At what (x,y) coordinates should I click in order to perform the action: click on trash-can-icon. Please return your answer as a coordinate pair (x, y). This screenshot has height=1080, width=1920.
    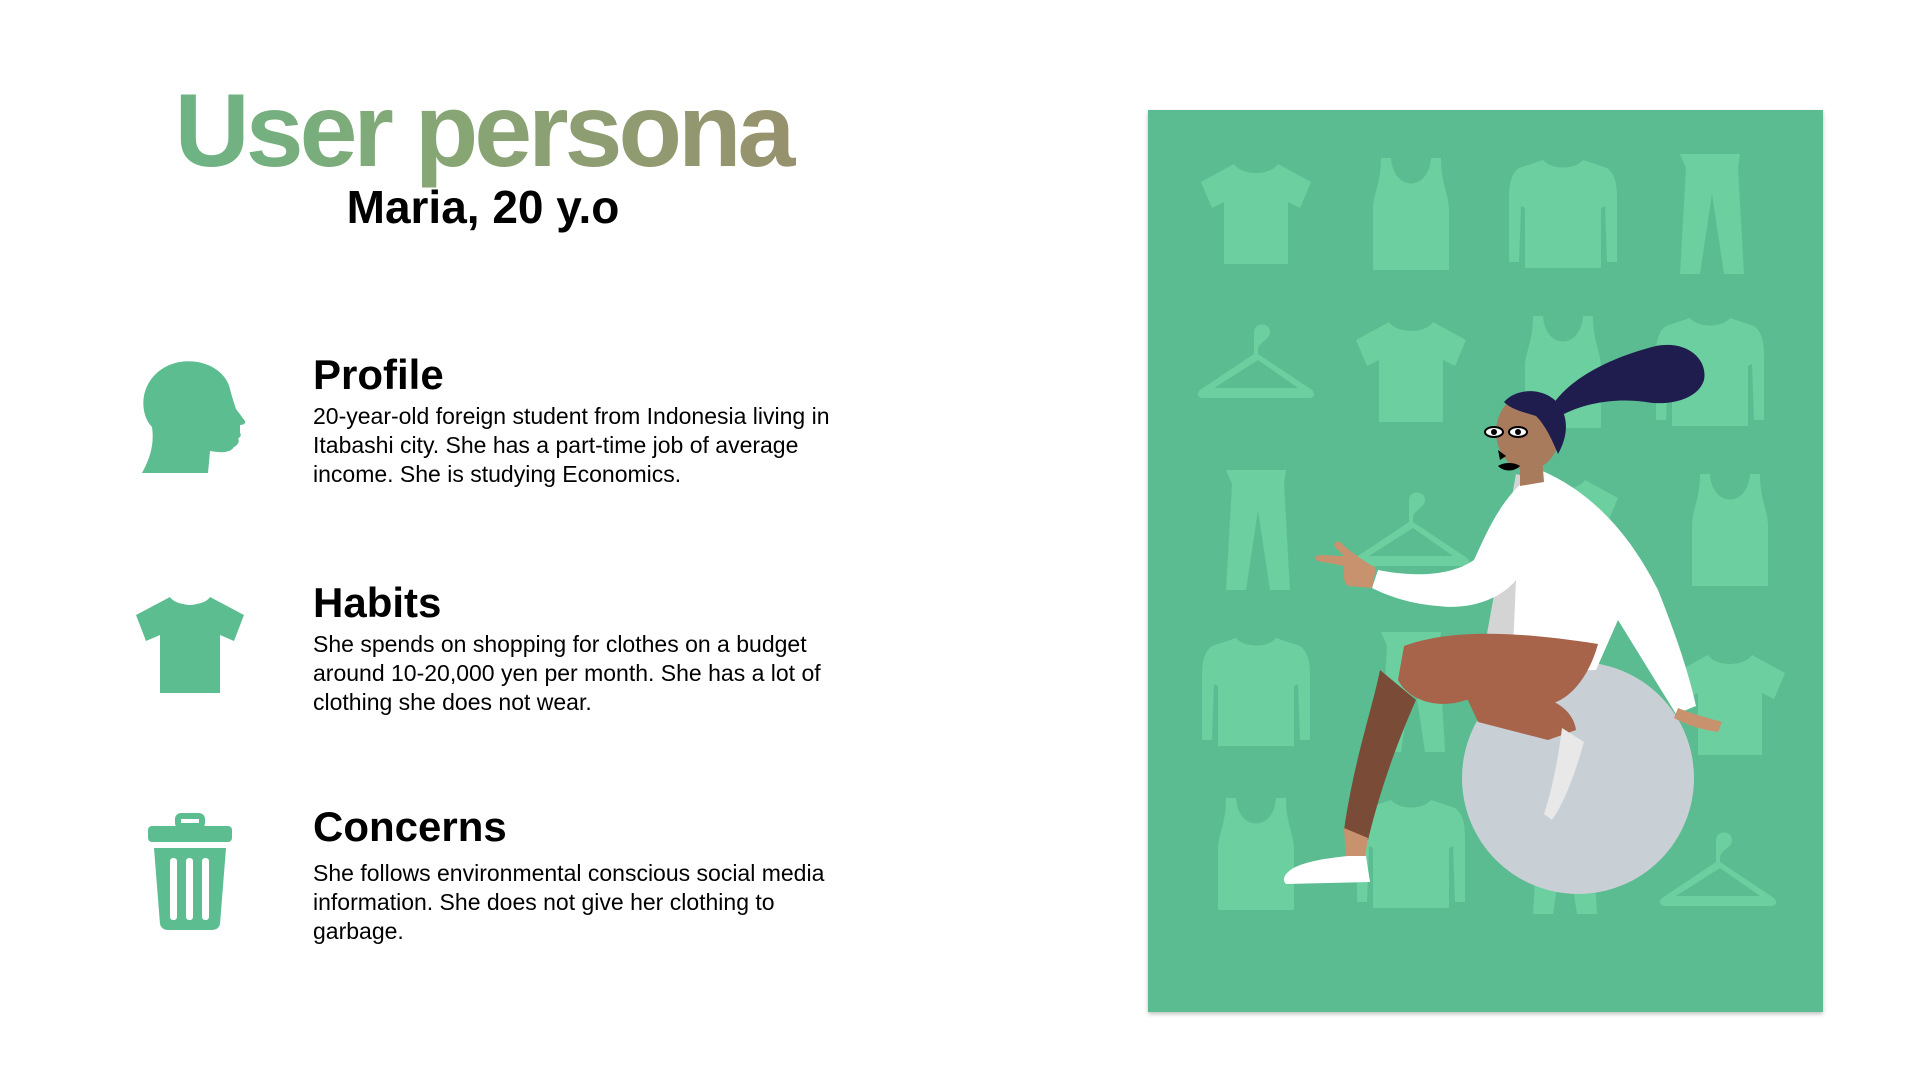
    Looking at the image, I should click on (190, 872).